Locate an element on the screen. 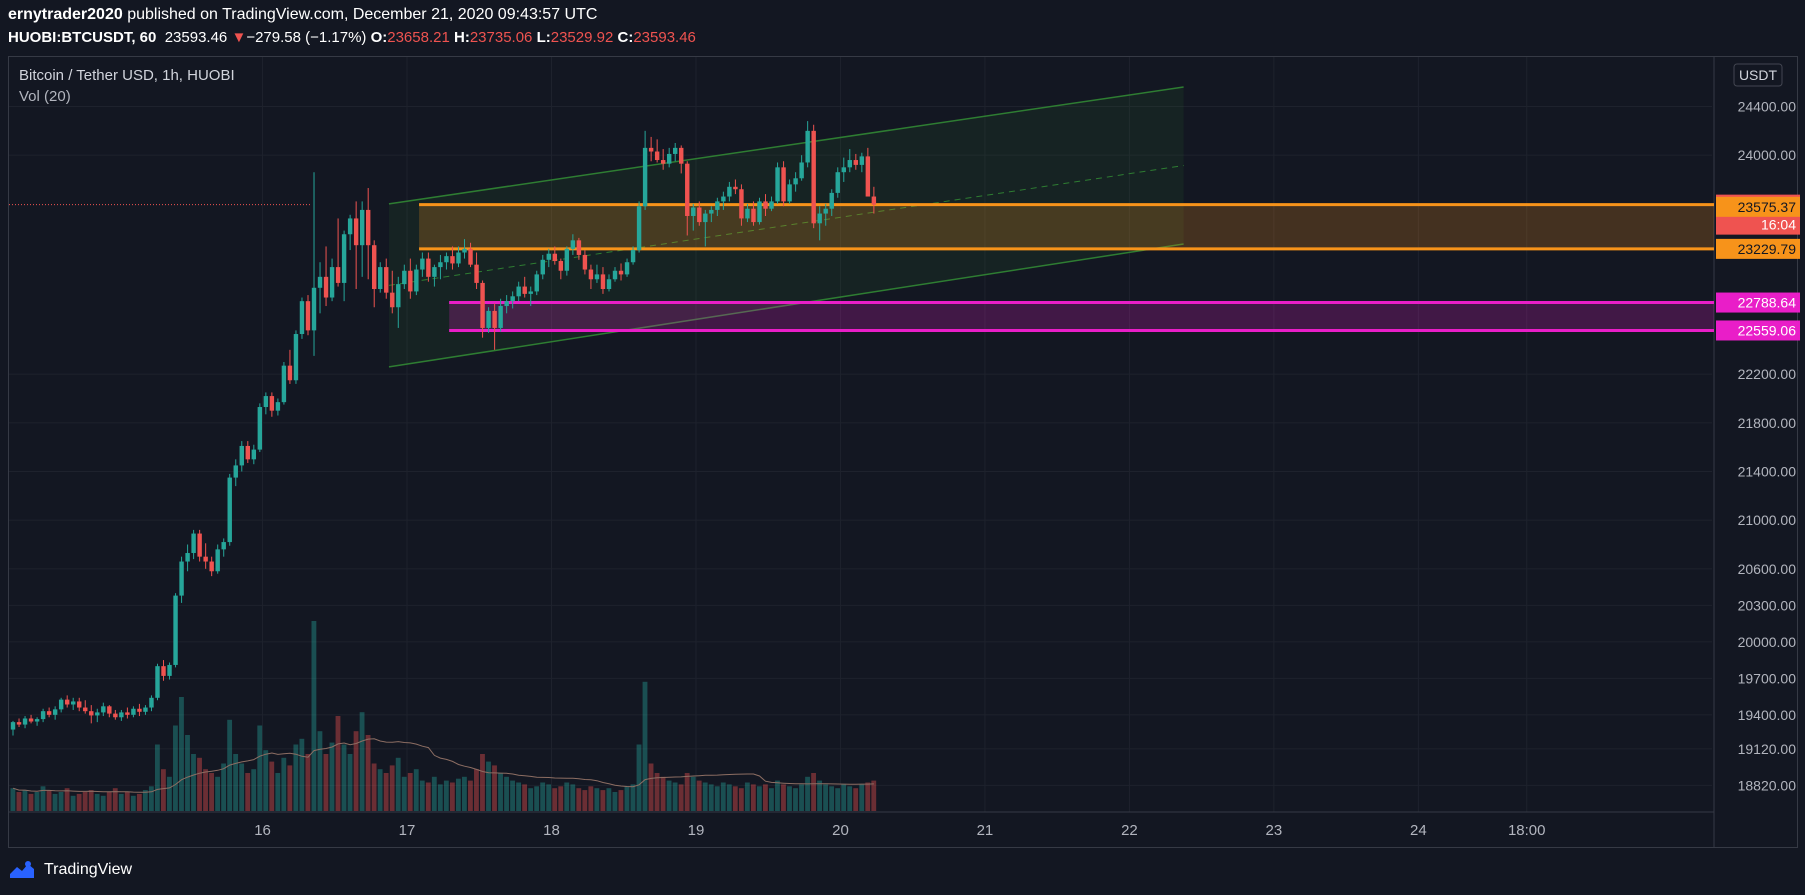 The height and width of the screenshot is (895, 1805). price-tick-label: 21800.00 is located at coordinates (1767, 423).